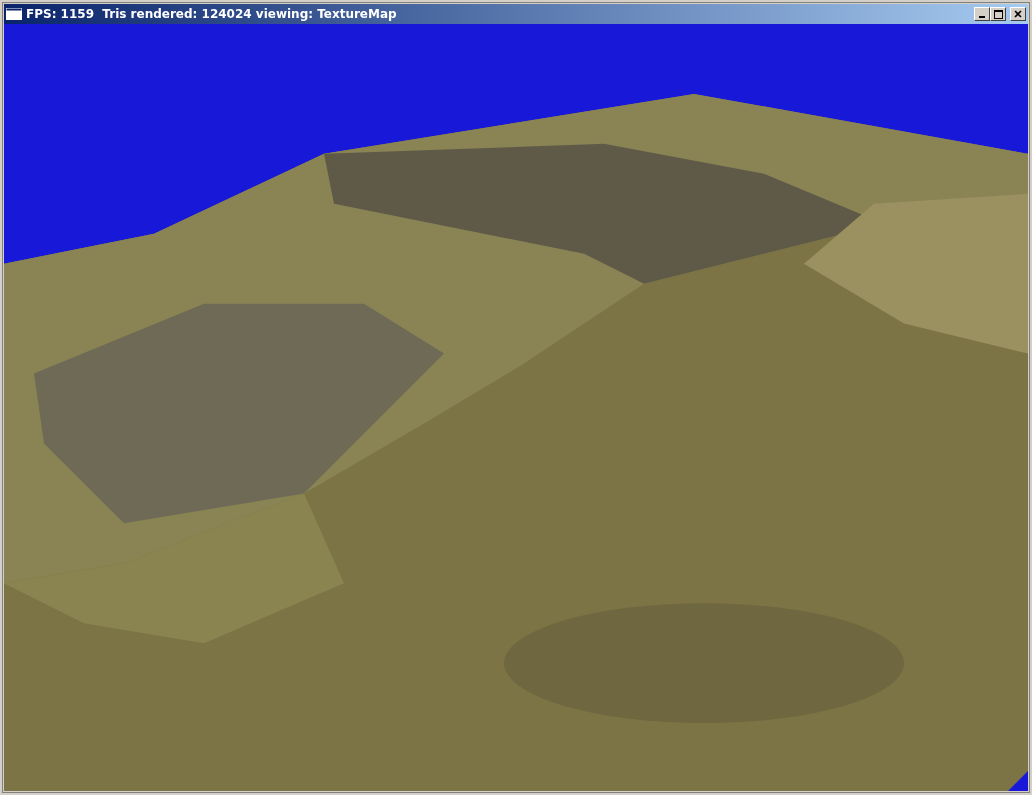 Image resolution: width=1032 pixels, height=795 pixels. I want to click on close-icon, so click(1018, 14).